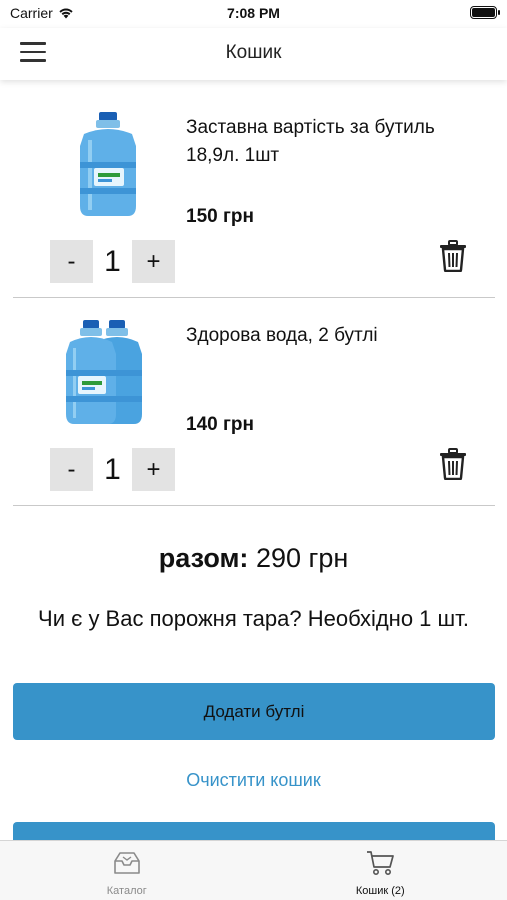  I want to click on shopping-cart-icon, so click(381, 863).